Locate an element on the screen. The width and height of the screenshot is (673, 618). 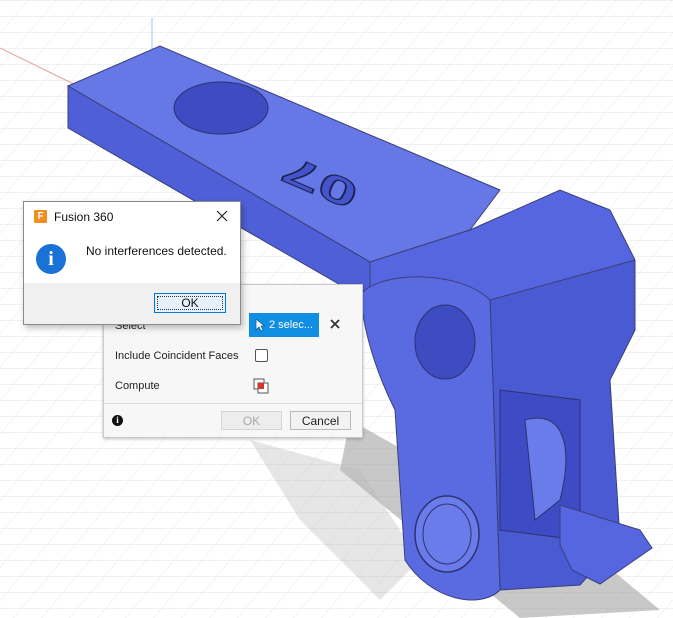
include-coincident-faces-checkbox is located at coordinates (261, 355).